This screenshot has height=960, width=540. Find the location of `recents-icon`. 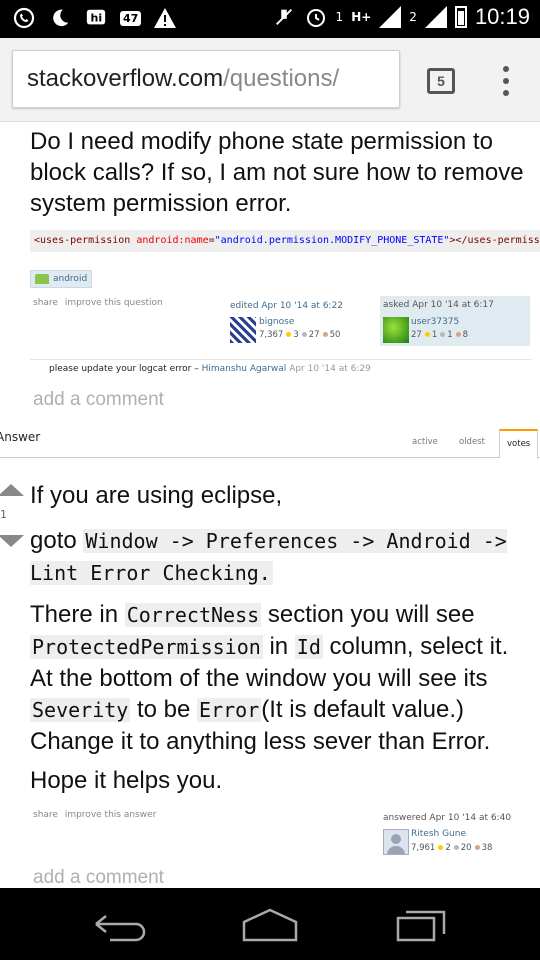

recents-icon is located at coordinates (422, 924).